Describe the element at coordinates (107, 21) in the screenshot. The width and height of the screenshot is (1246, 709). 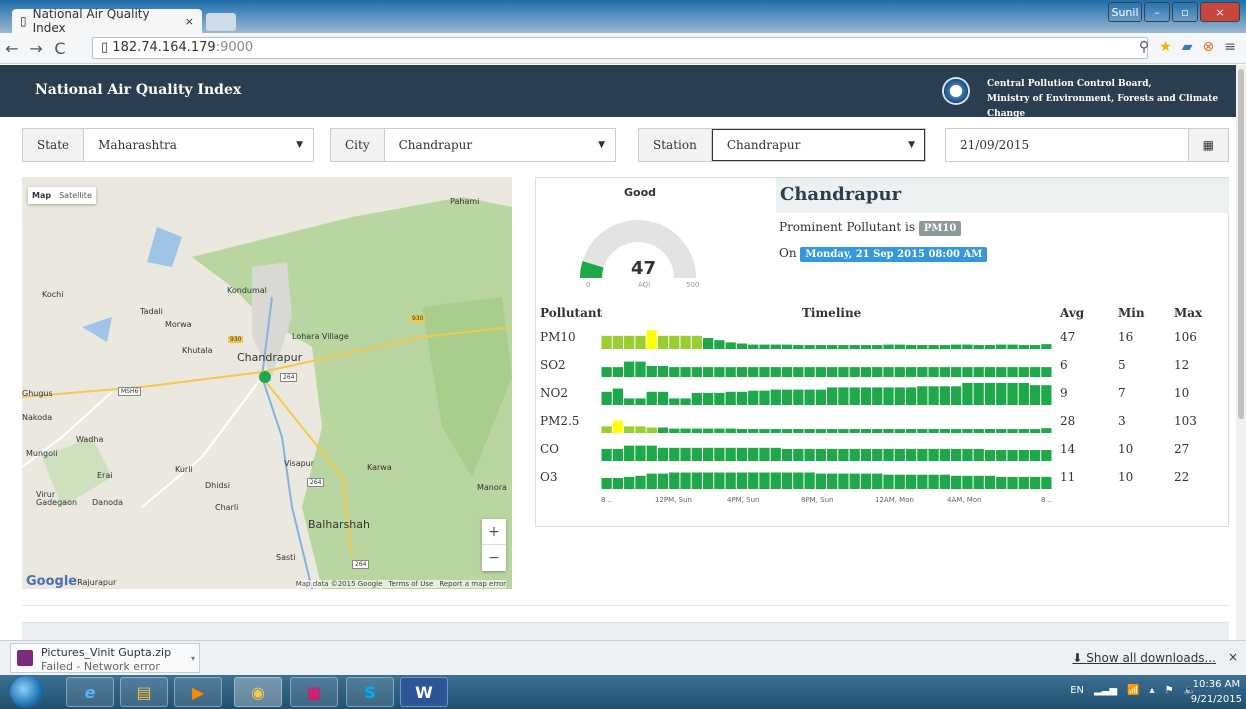
I see `browser-tab: ▯ National Air Quality Index ×` at that location.